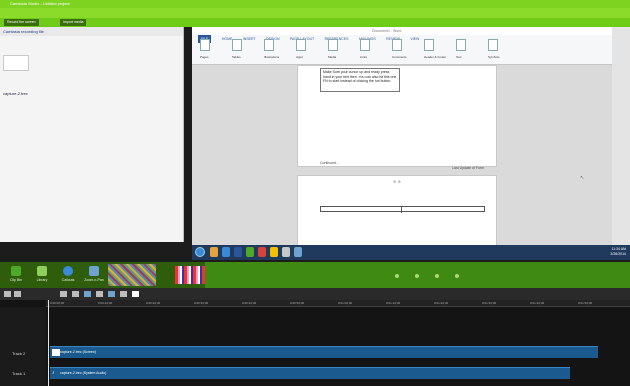  Describe the element at coordinates (582, 178) in the screenshot. I see `mouse-cursor-icon: ↖` at that location.